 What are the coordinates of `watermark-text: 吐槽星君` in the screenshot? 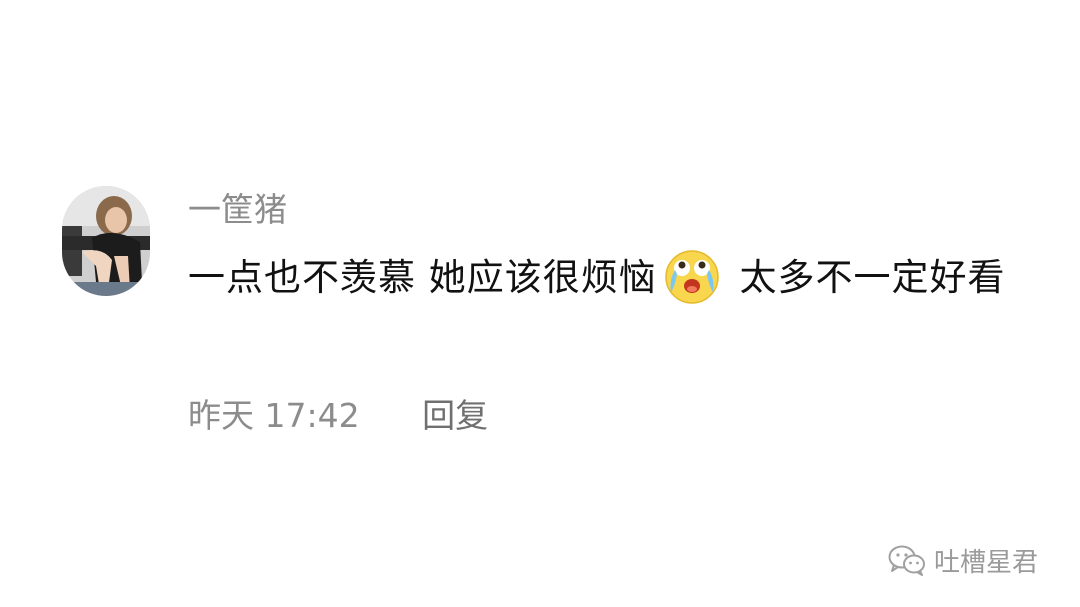 It's located at (986, 562).